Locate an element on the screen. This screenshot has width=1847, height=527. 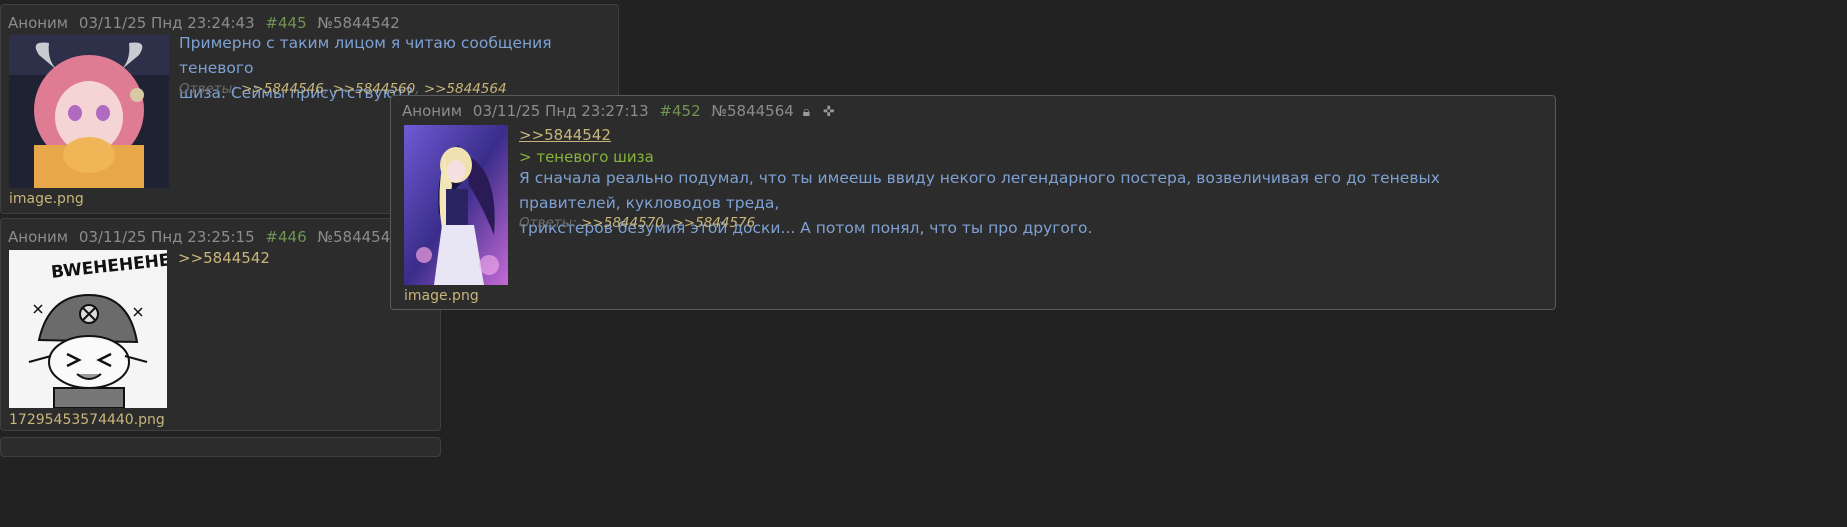
post-date: 03/11/25 Пнд 23:27:13 is located at coordinates (560, 111).